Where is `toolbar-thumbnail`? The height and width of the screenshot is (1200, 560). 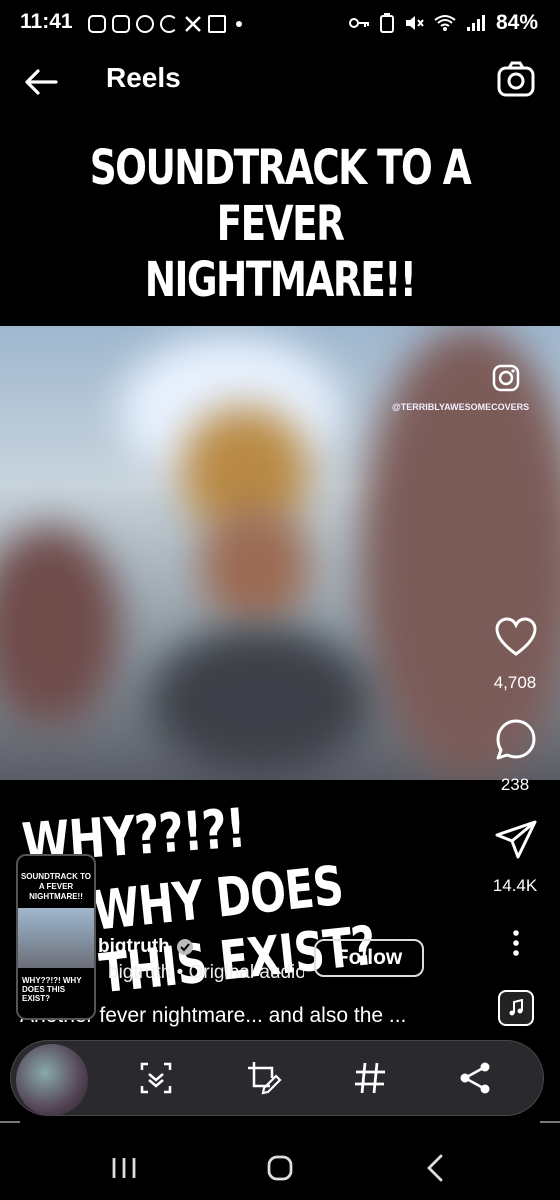 toolbar-thumbnail is located at coordinates (52, 1080).